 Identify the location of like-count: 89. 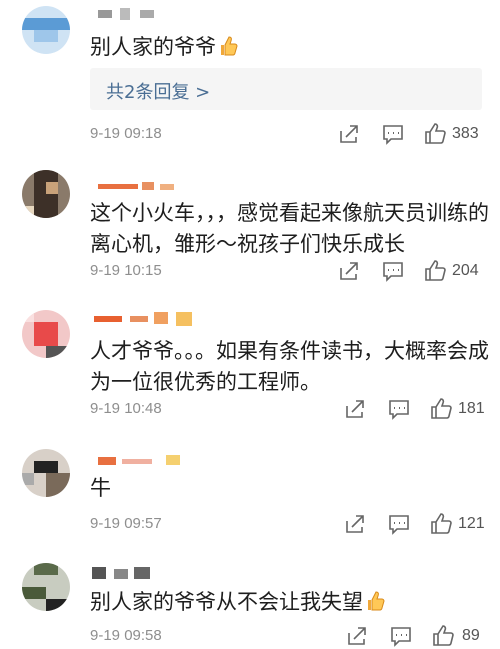
(471, 635).